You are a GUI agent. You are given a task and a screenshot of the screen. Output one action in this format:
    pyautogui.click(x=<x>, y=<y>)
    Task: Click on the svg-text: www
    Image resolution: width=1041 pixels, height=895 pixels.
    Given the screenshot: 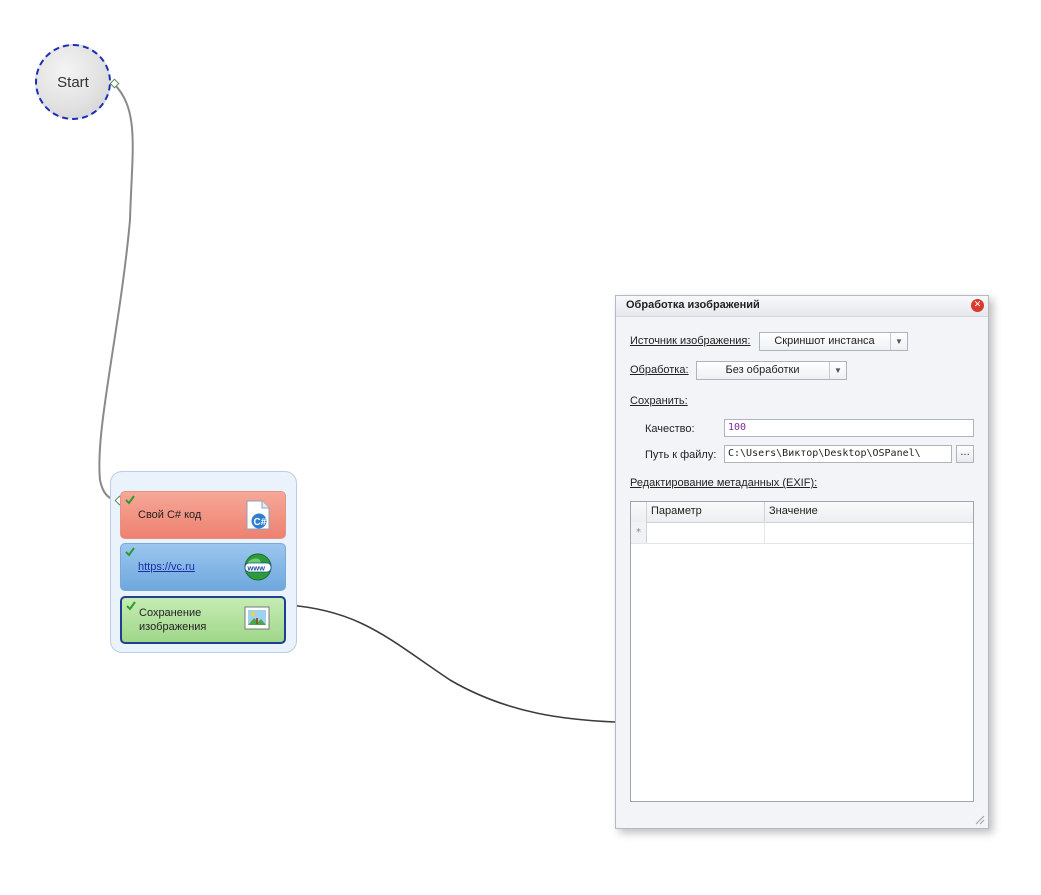 What is the action you would take?
    pyautogui.click(x=256, y=568)
    